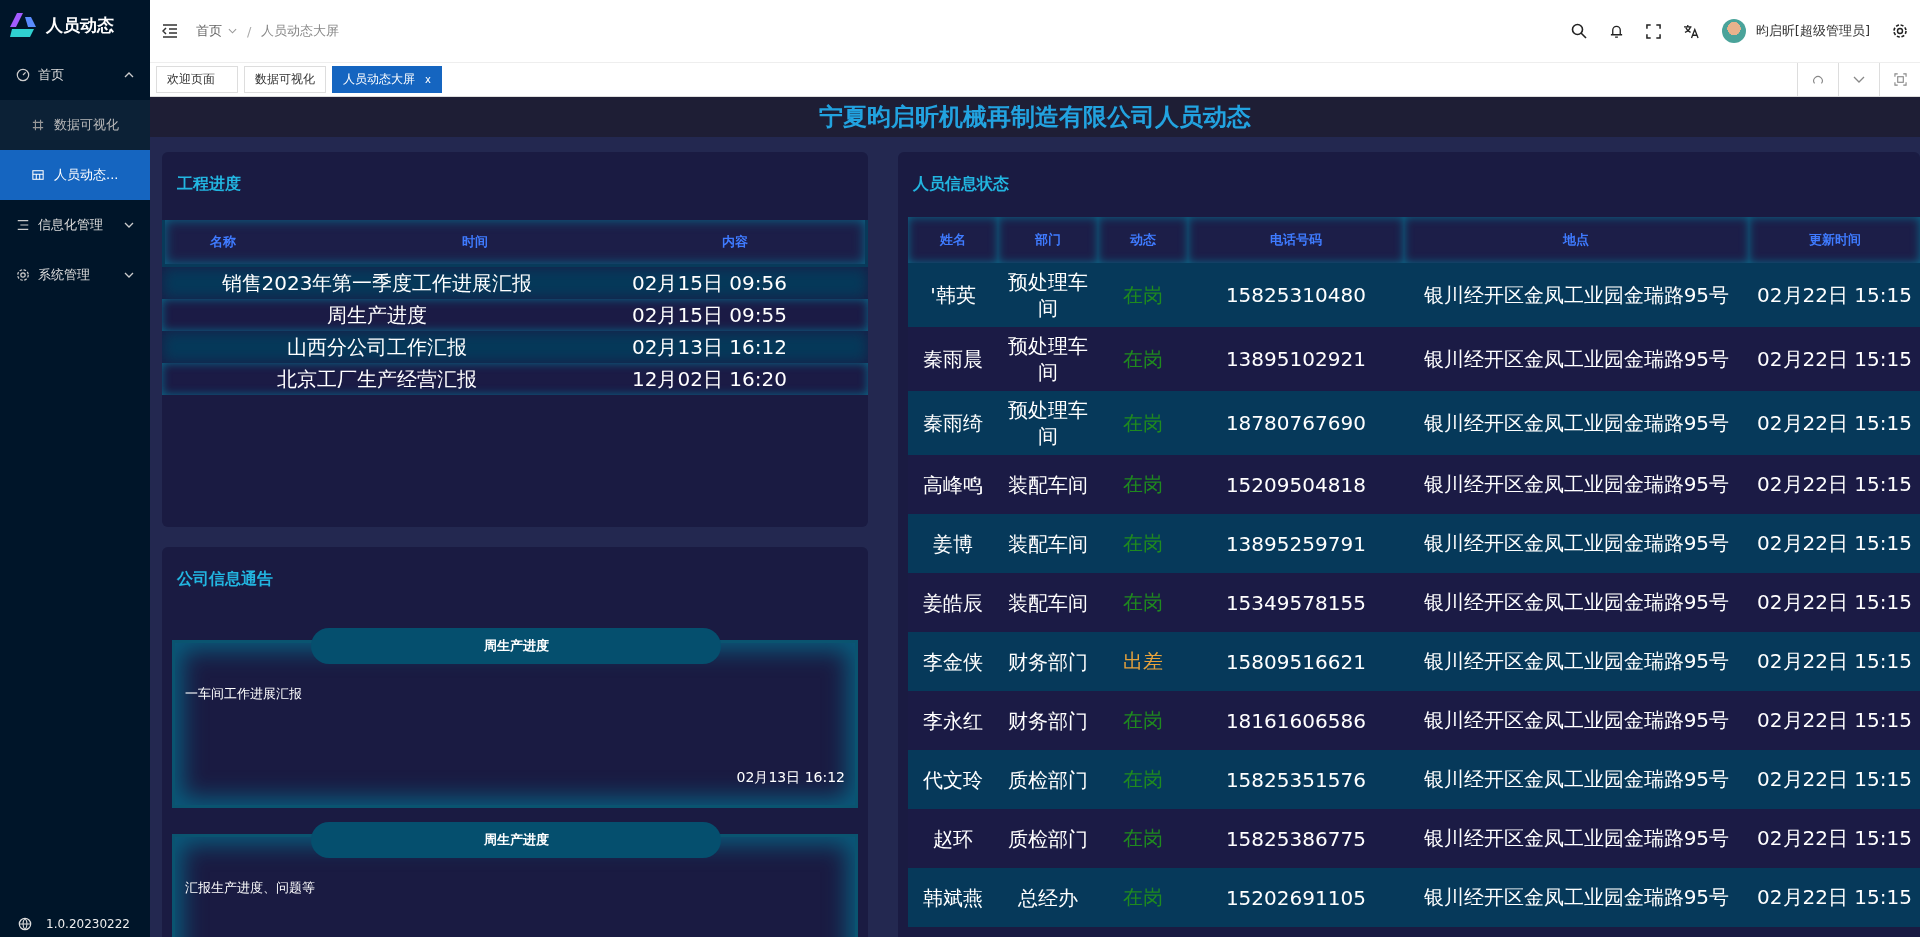 The height and width of the screenshot is (937, 1920). What do you see at coordinates (1295, 484) in the screenshot?
I see `table-cell: 15209504818` at bounding box center [1295, 484].